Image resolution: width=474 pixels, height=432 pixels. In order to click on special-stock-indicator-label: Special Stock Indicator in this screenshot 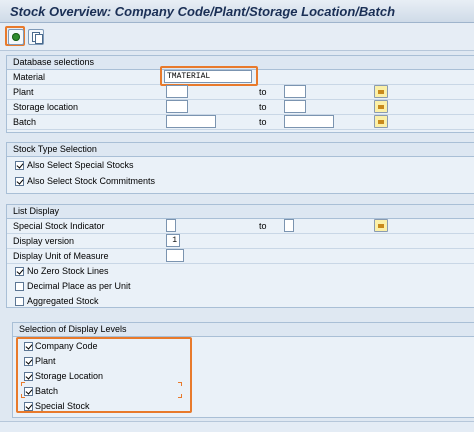, I will do `click(59, 226)`.